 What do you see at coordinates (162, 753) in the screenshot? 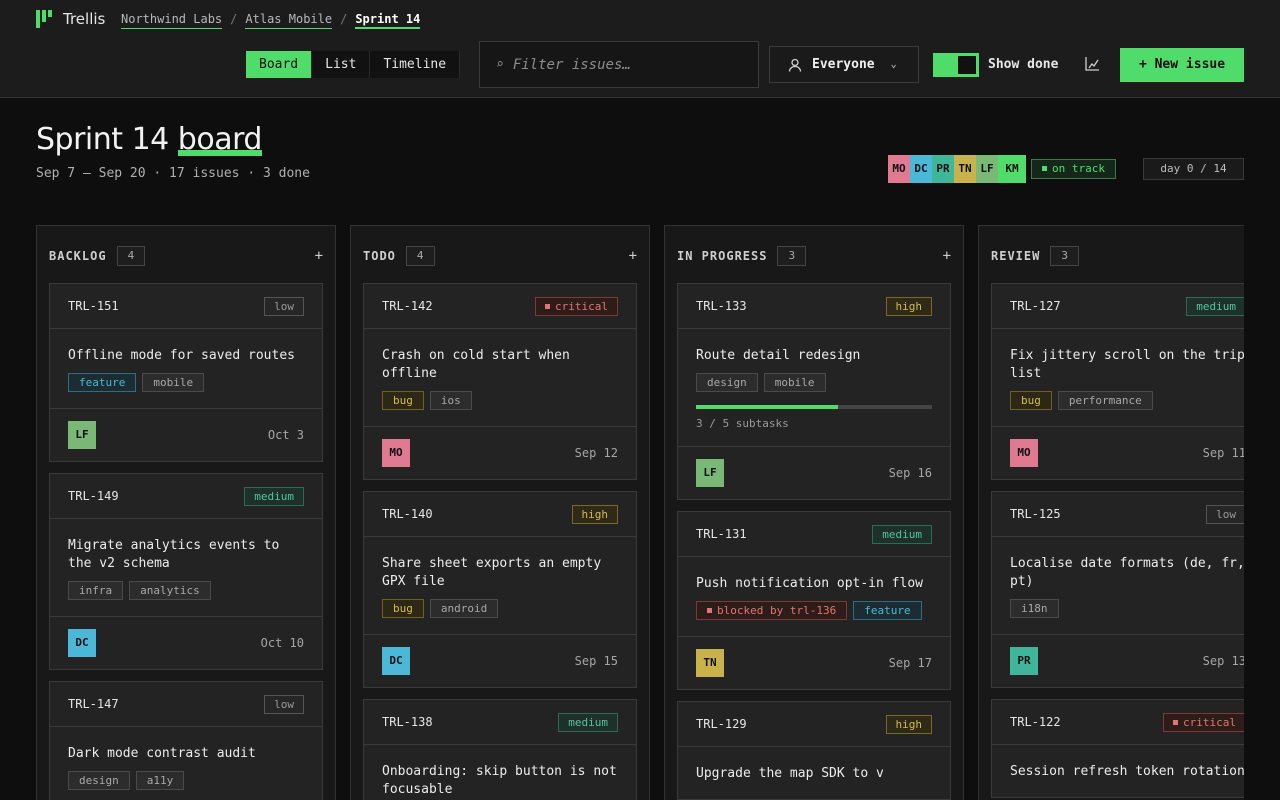
I see `issue-title: Dark mode contrast audit` at bounding box center [162, 753].